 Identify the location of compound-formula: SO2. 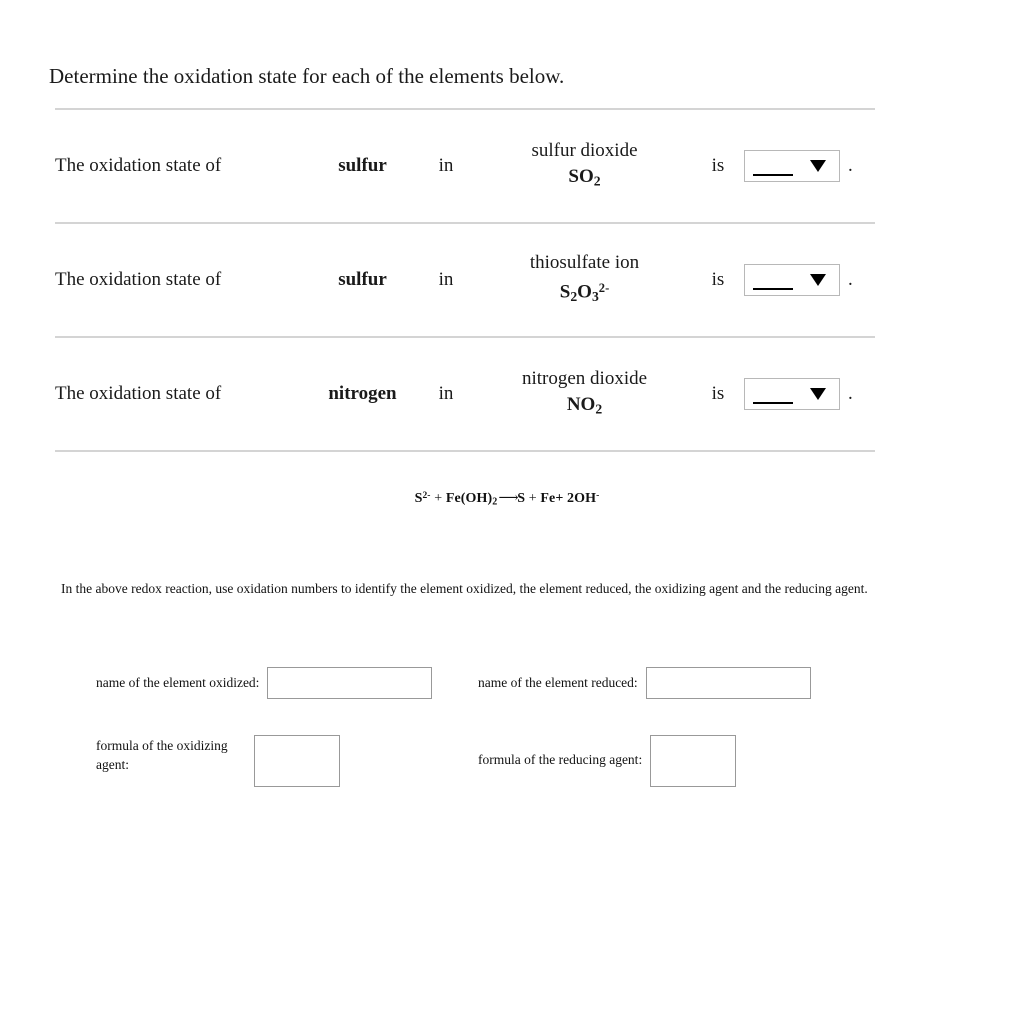
(584, 178).